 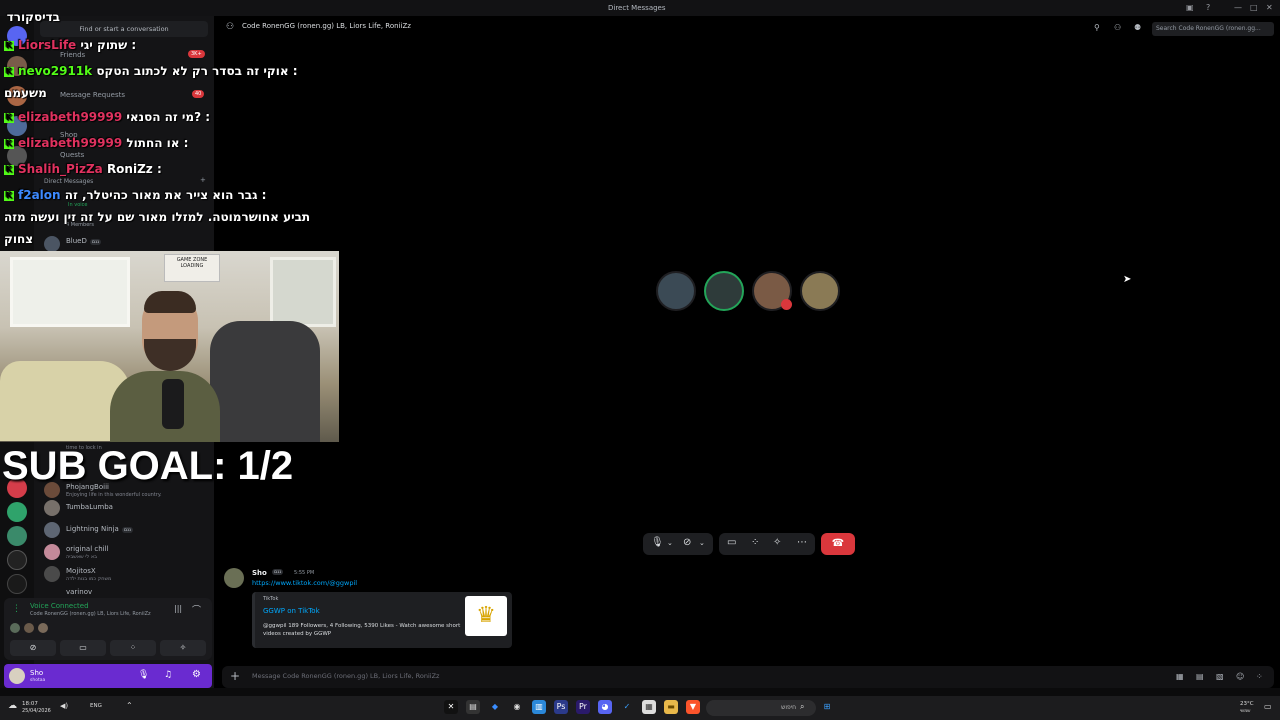 What do you see at coordinates (1247, 704) in the screenshot?
I see `weather-temp: 23°C` at bounding box center [1247, 704].